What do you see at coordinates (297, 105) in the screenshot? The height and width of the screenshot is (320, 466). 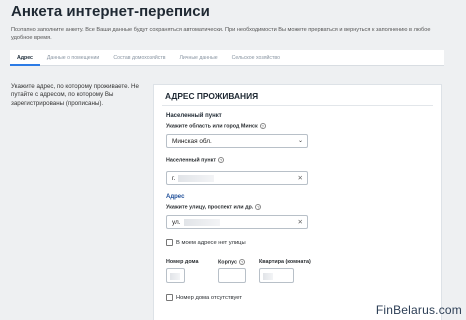 I see `card-divider` at bounding box center [297, 105].